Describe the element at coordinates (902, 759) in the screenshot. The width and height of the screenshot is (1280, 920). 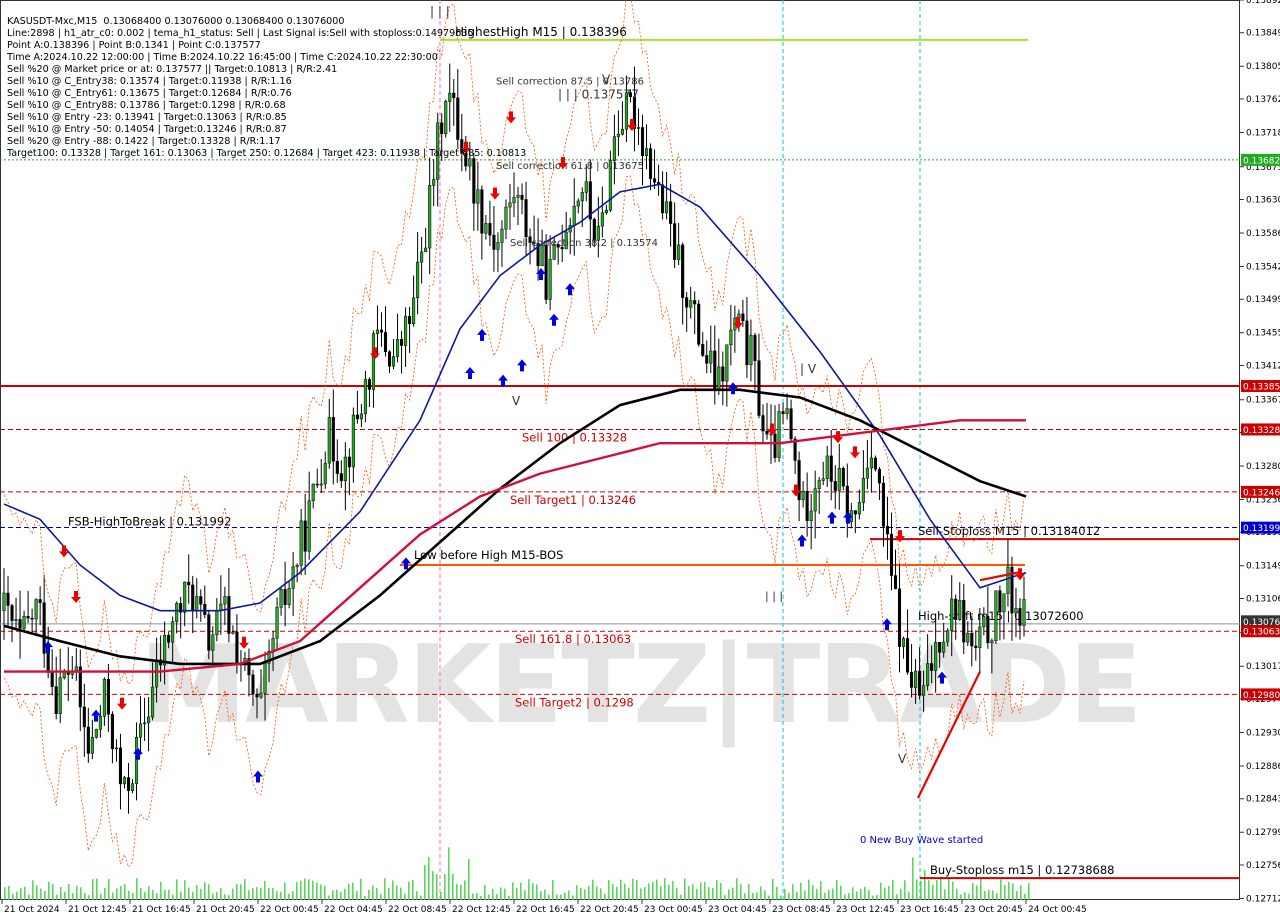
I see `chart-annotation: V` at that location.